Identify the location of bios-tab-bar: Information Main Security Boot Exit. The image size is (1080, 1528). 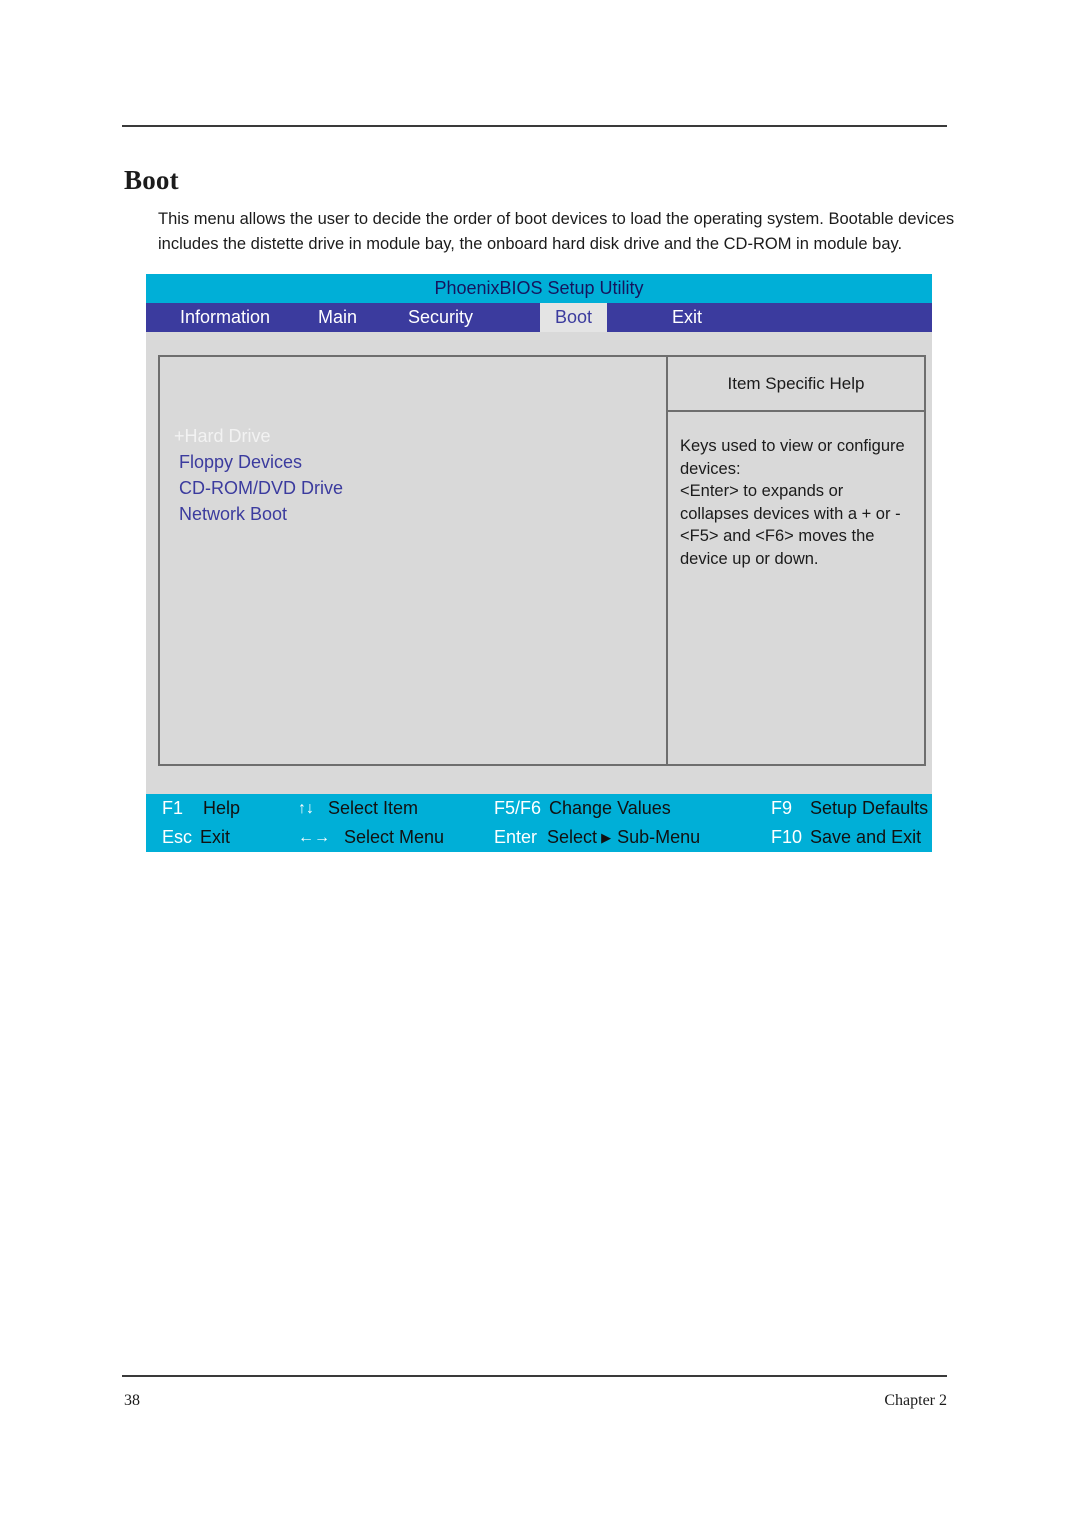
(539, 317).